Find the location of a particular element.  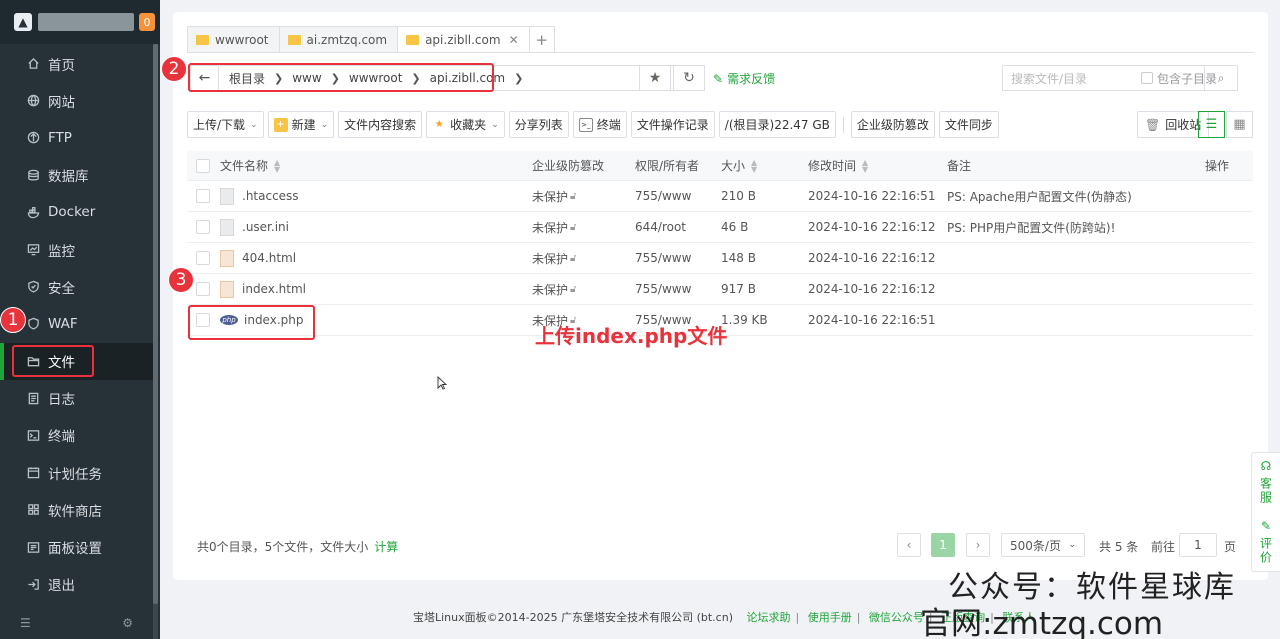

globe-icon is located at coordinates (33, 101).